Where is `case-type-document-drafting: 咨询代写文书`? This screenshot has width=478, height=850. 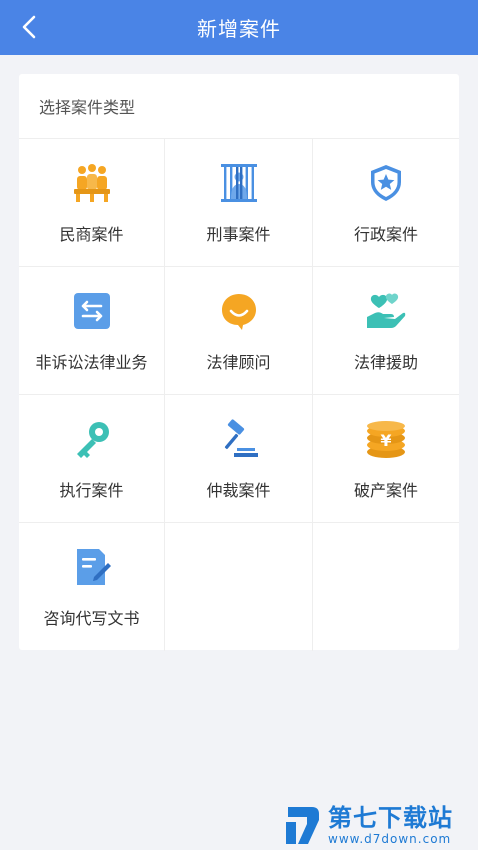
case-type-document-drafting: 咨询代写文书 is located at coordinates (92, 587).